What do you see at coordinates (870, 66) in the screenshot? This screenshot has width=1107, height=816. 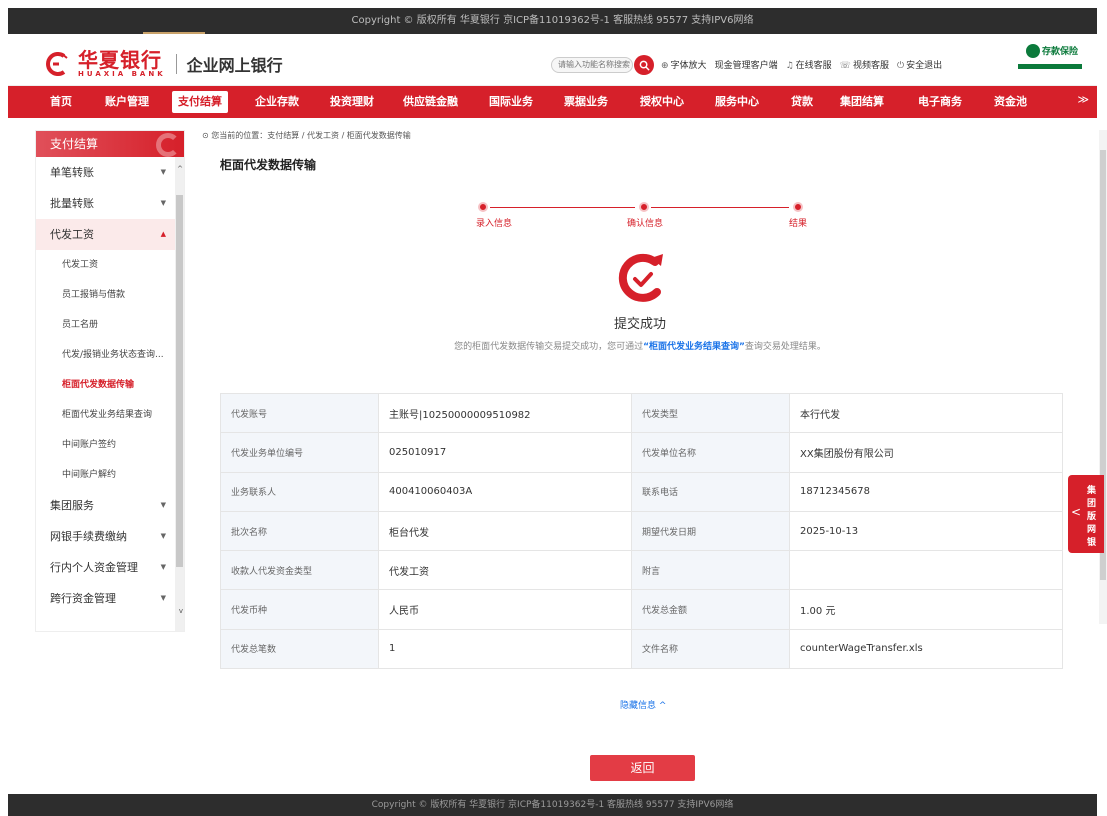 I see `video-service-link-label: 视频客服` at bounding box center [870, 66].